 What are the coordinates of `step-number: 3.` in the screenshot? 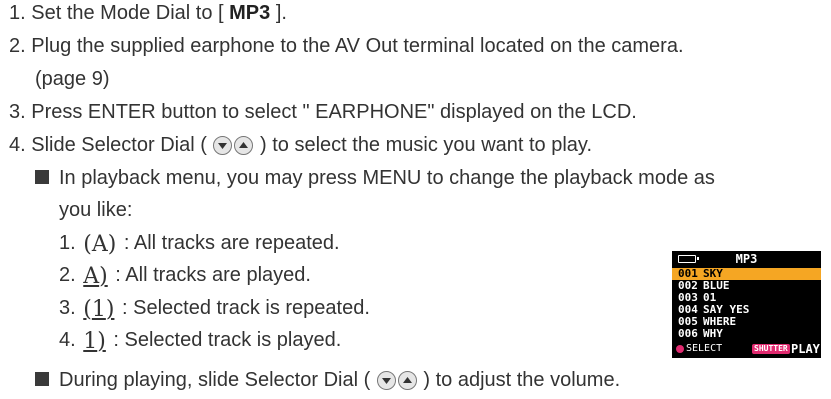 It's located at (17, 112).